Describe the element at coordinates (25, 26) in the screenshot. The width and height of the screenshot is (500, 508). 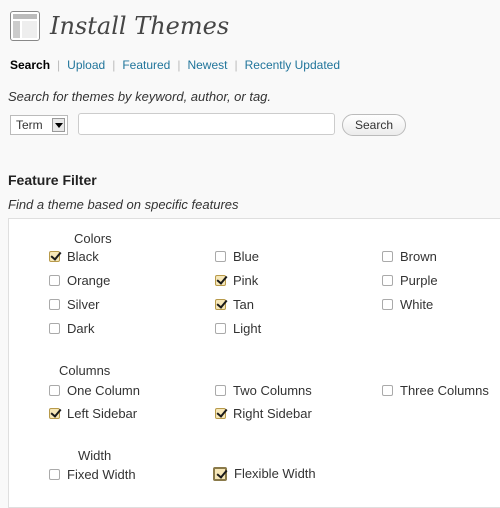
I see `themes-icon` at that location.